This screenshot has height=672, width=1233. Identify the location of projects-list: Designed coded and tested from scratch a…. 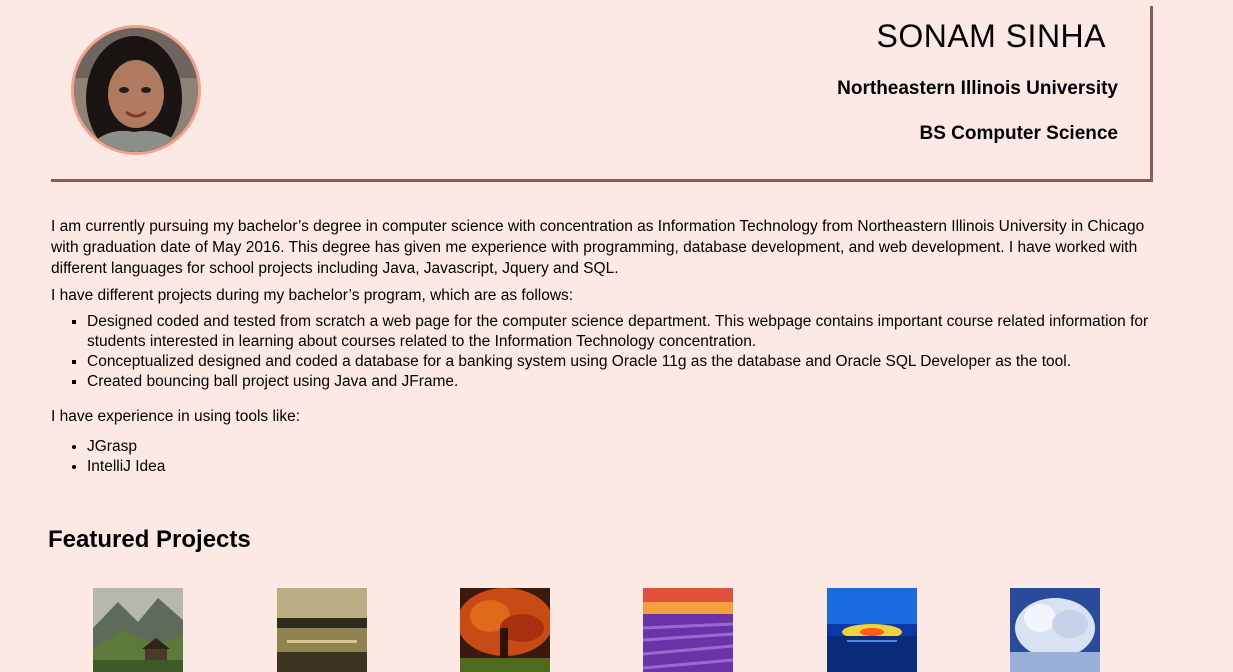
(603, 352).